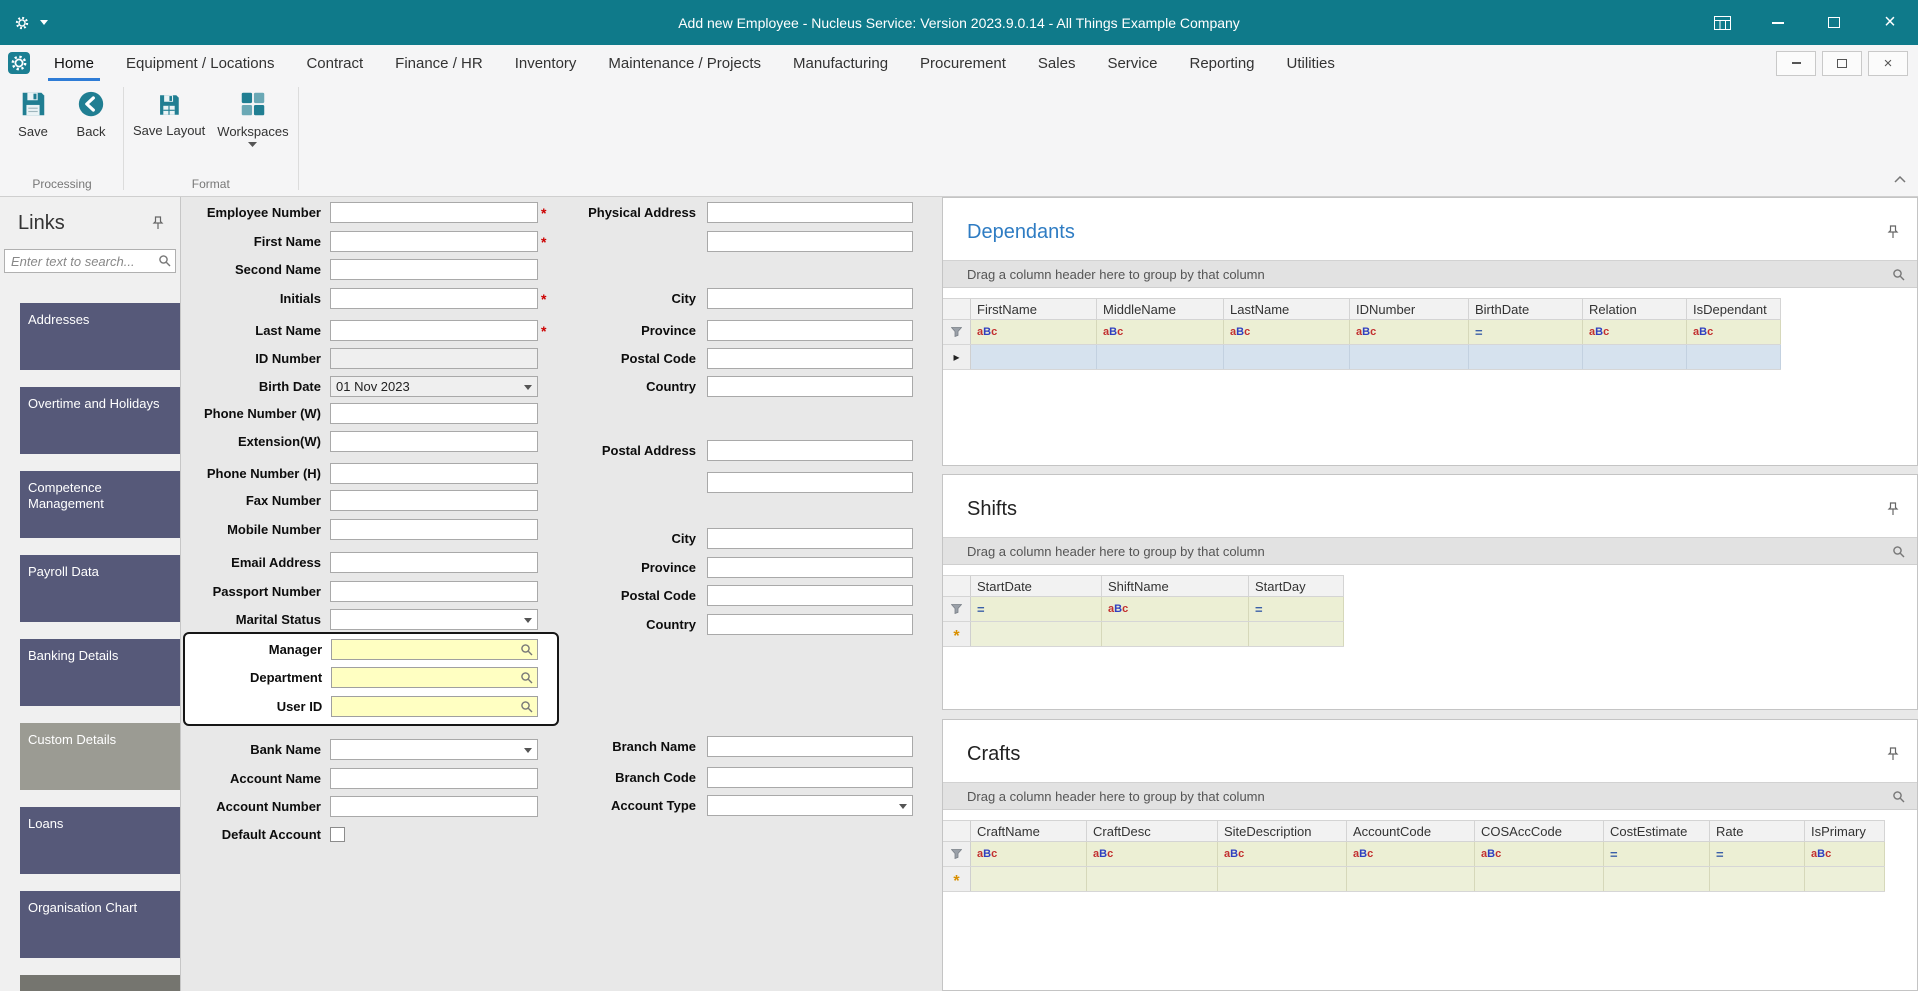 The width and height of the screenshot is (1918, 991). What do you see at coordinates (1734, 332) in the screenshot?
I see `filter-cell-isdependant: aBc` at bounding box center [1734, 332].